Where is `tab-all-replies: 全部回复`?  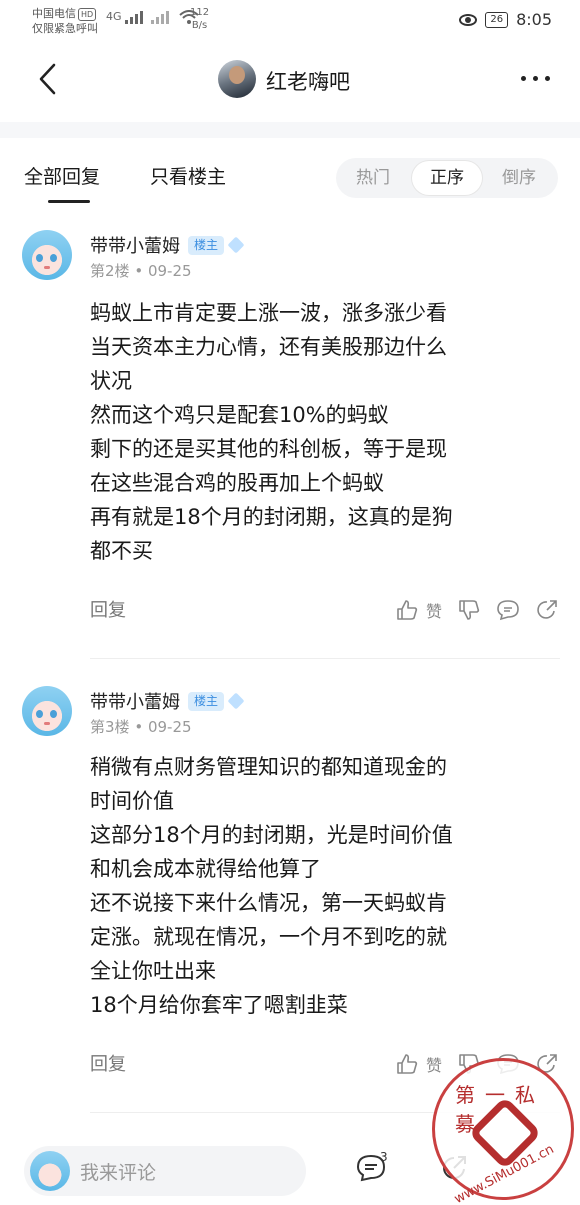 tab-all-replies: 全部回复 is located at coordinates (62, 175).